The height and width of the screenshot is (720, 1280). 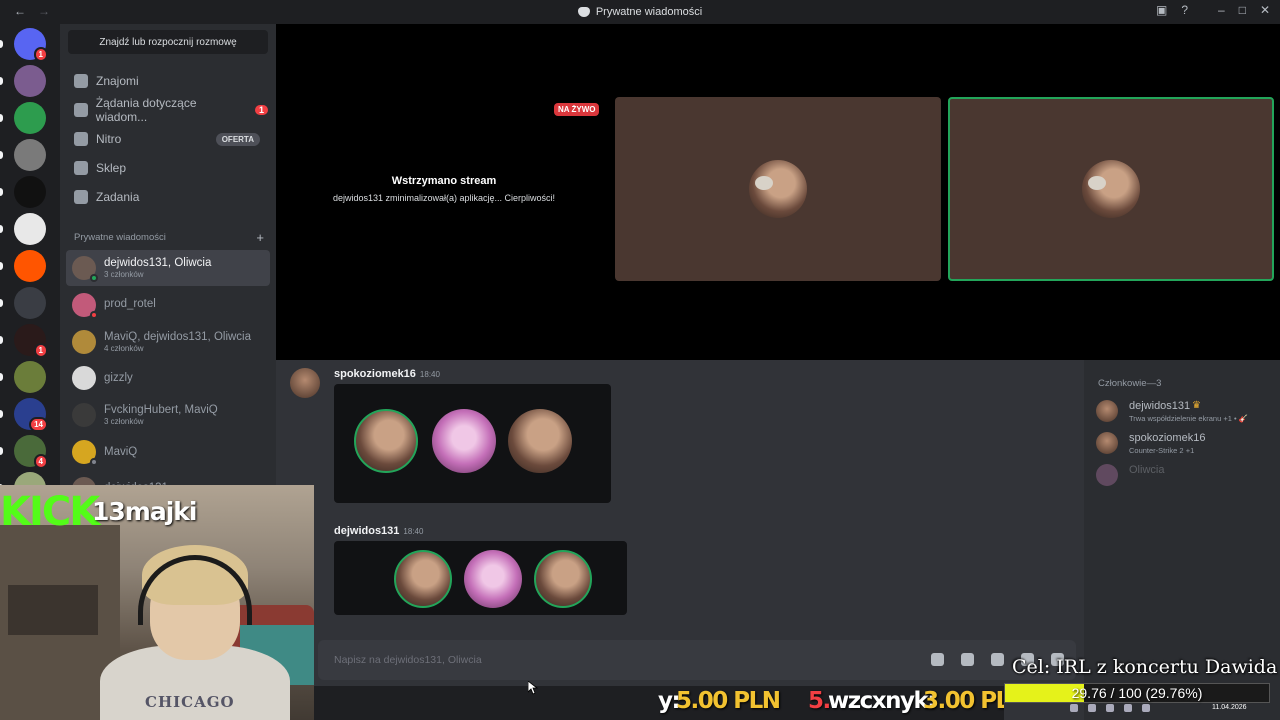 I want to click on dm-item: MaviQ, so click(x=168, y=452).